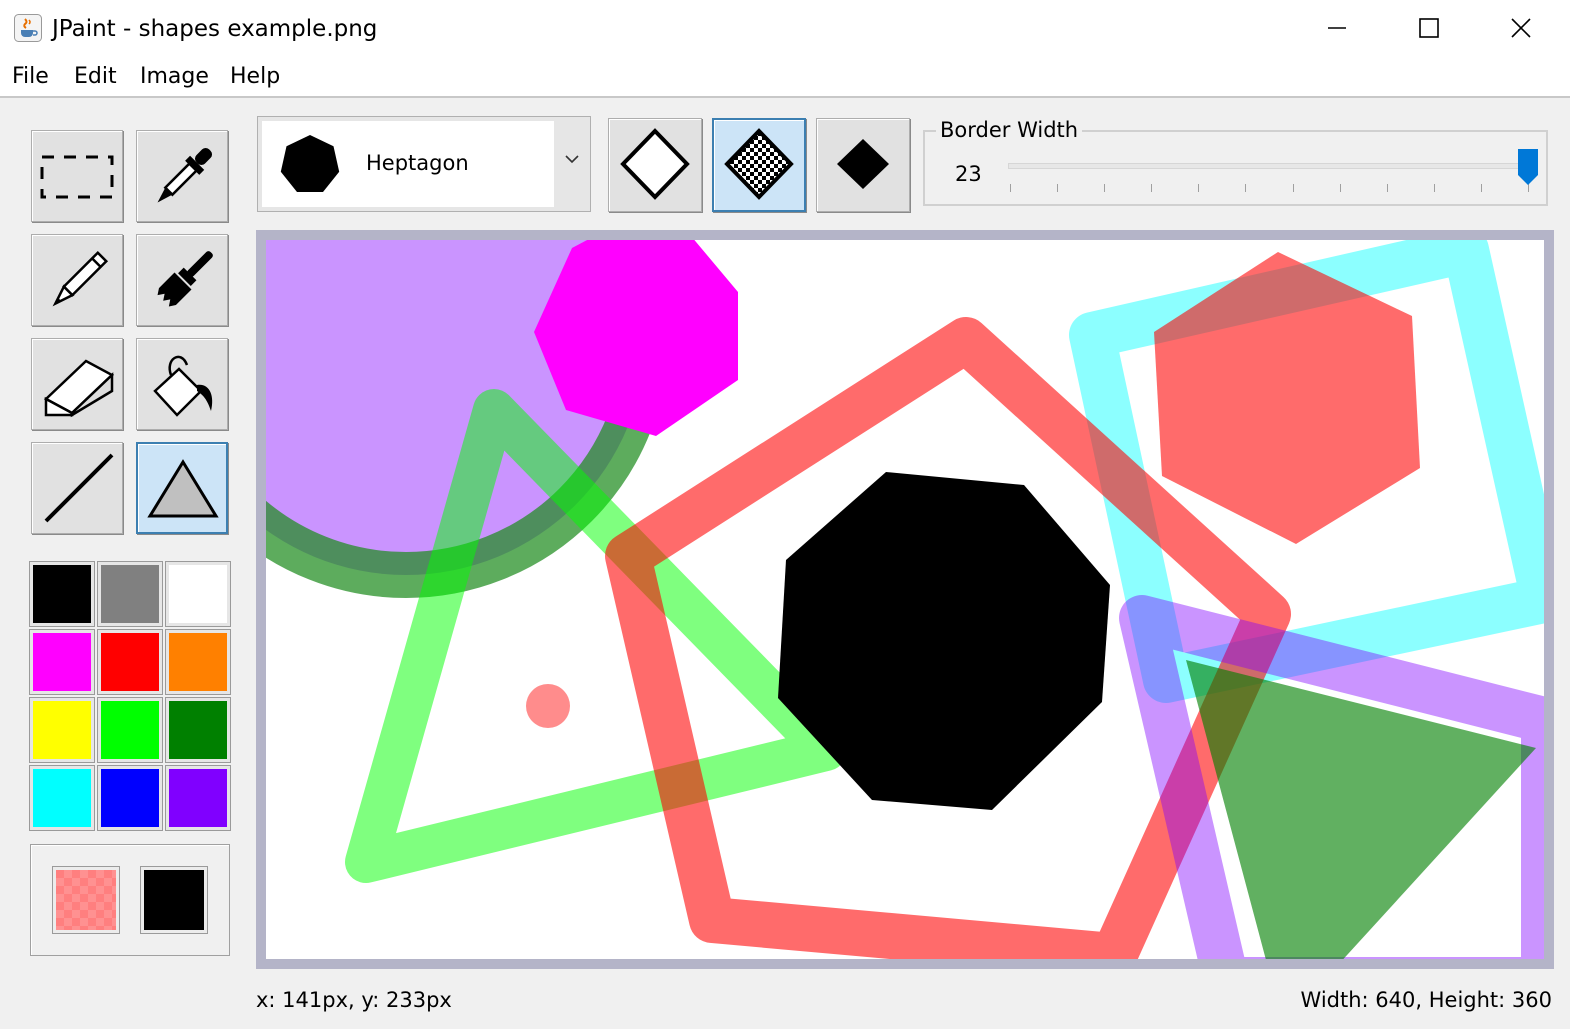 The image size is (1570, 1029). I want to click on select-tool-button, so click(77, 176).